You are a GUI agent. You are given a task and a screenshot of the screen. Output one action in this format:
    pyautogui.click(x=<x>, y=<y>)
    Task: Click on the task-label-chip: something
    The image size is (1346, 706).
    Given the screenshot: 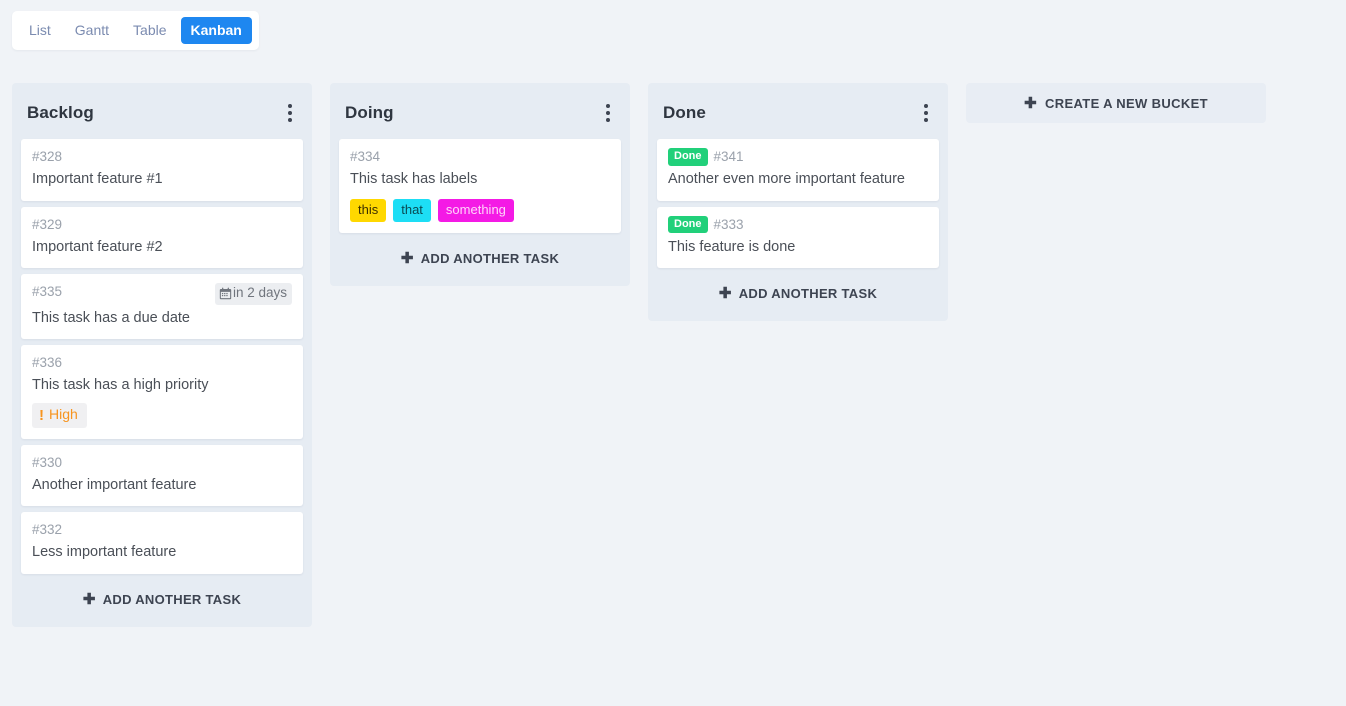 What is the action you would take?
    pyautogui.click(x=475, y=210)
    